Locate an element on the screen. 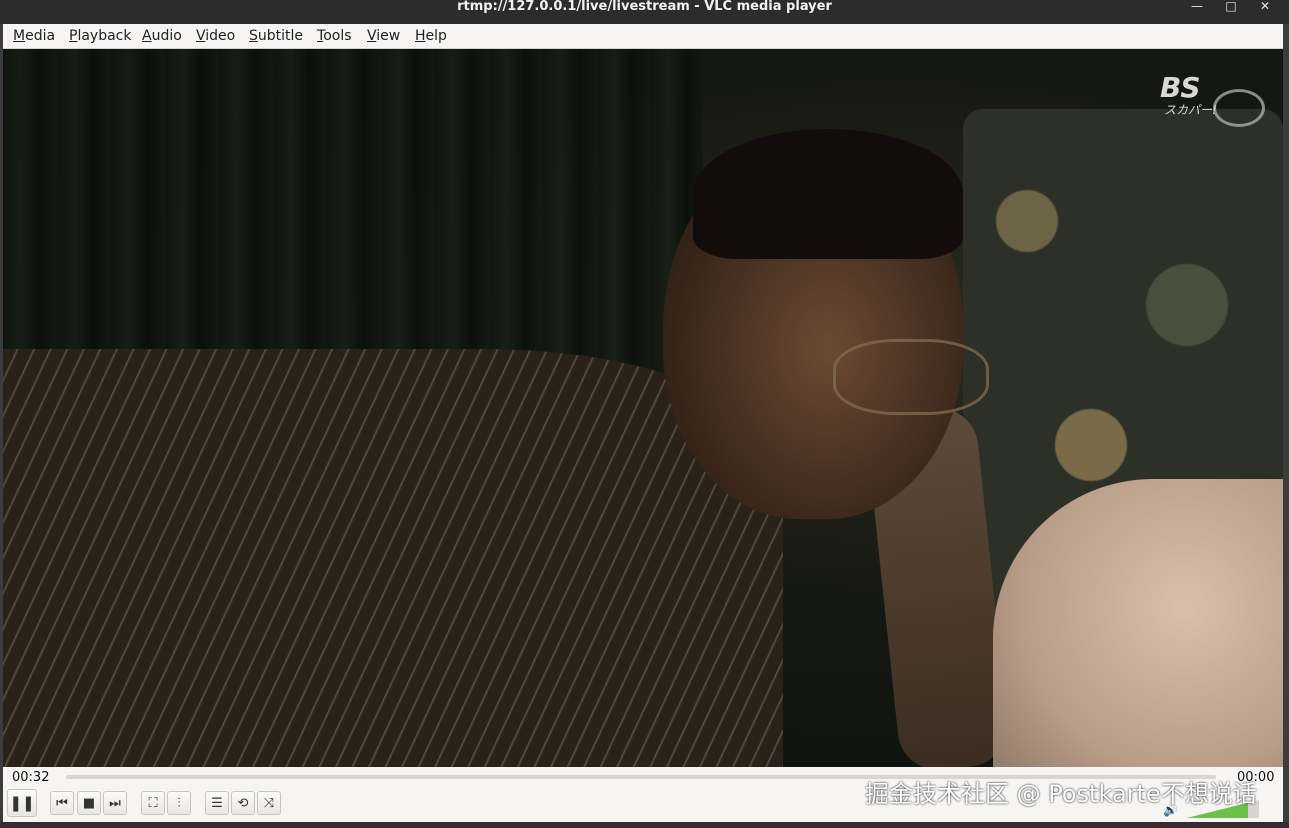 This screenshot has width=1289, height=828. fullscreen-button: ⛶ is located at coordinates (153, 803).